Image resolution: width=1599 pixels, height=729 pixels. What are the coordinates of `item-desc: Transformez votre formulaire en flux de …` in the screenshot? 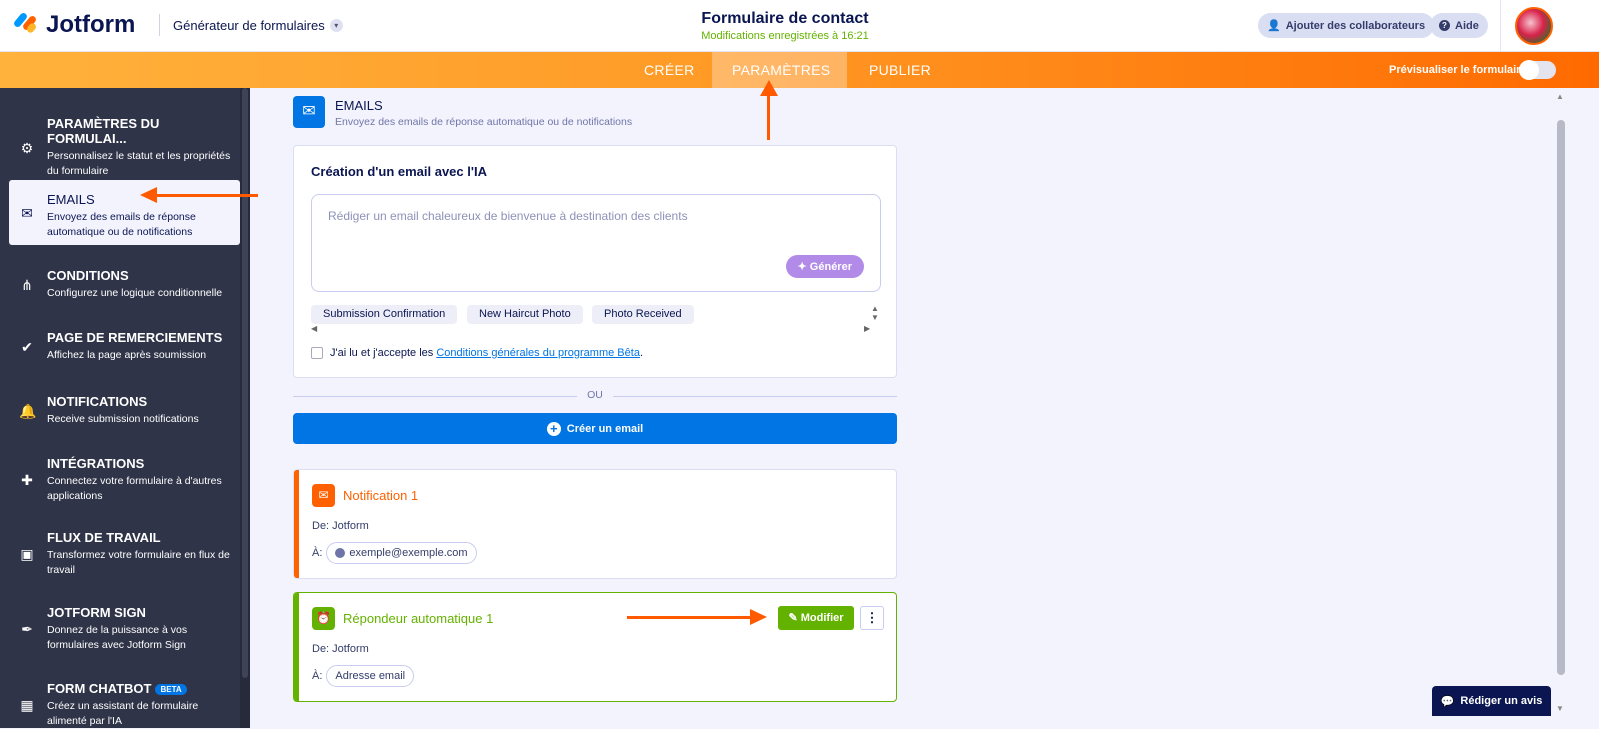 It's located at (138, 562).